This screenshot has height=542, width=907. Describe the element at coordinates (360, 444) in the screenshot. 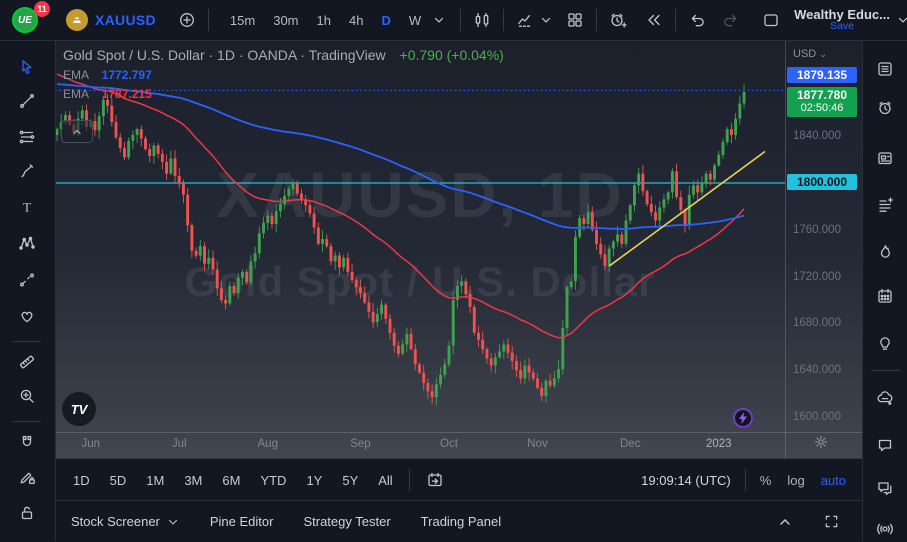

I see `time-axis-label: Sep` at that location.